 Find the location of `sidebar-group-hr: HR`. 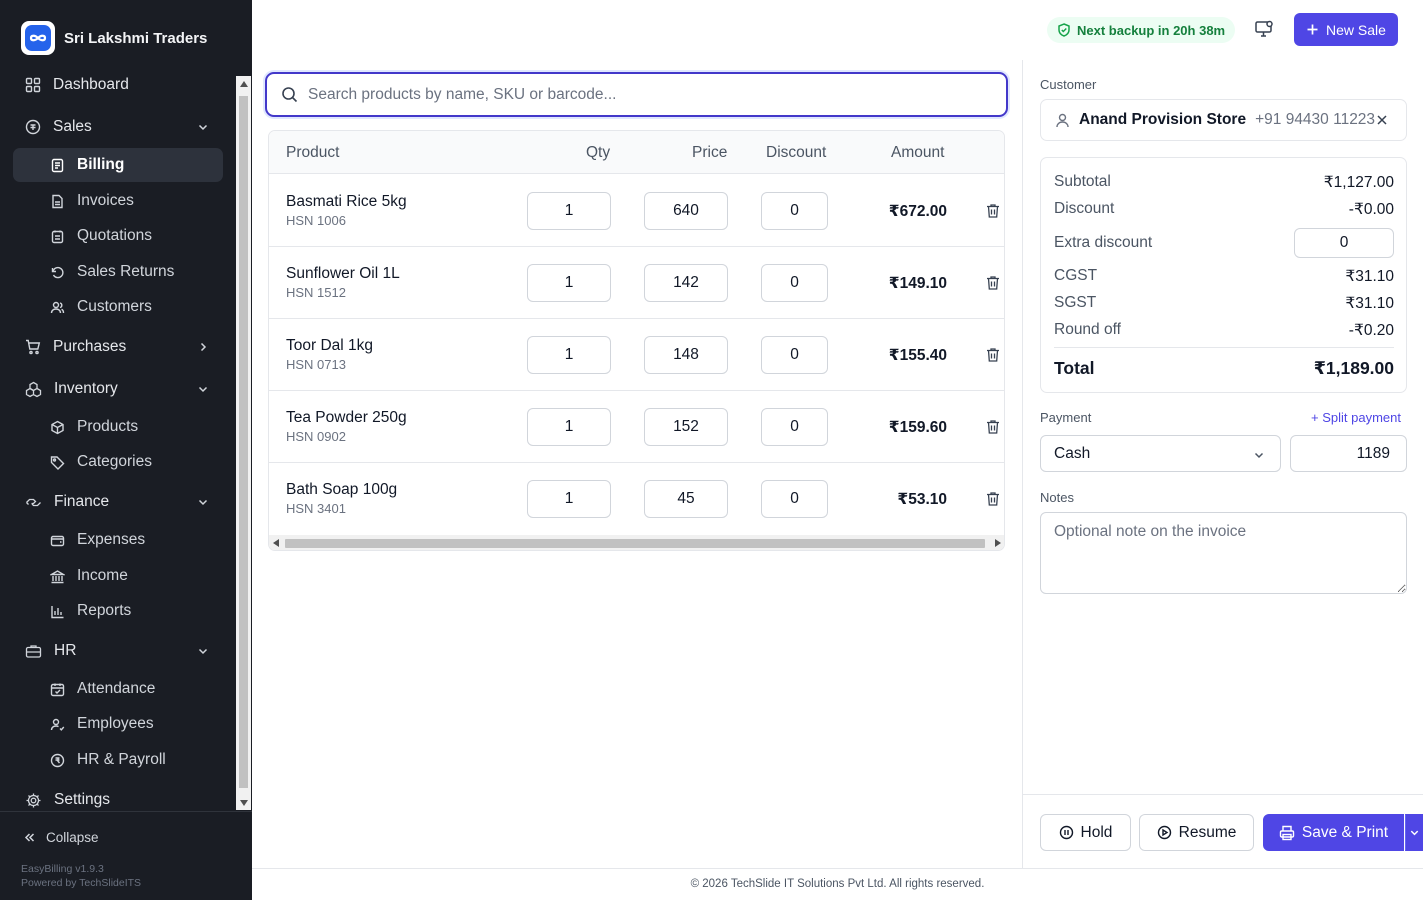

sidebar-group-hr: HR is located at coordinates (118, 651).